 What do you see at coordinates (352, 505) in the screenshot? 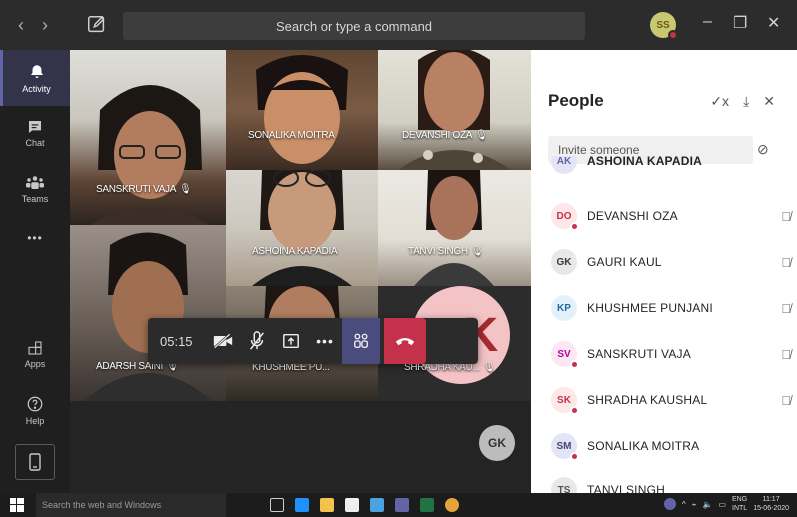
I see `store-icon` at bounding box center [352, 505].